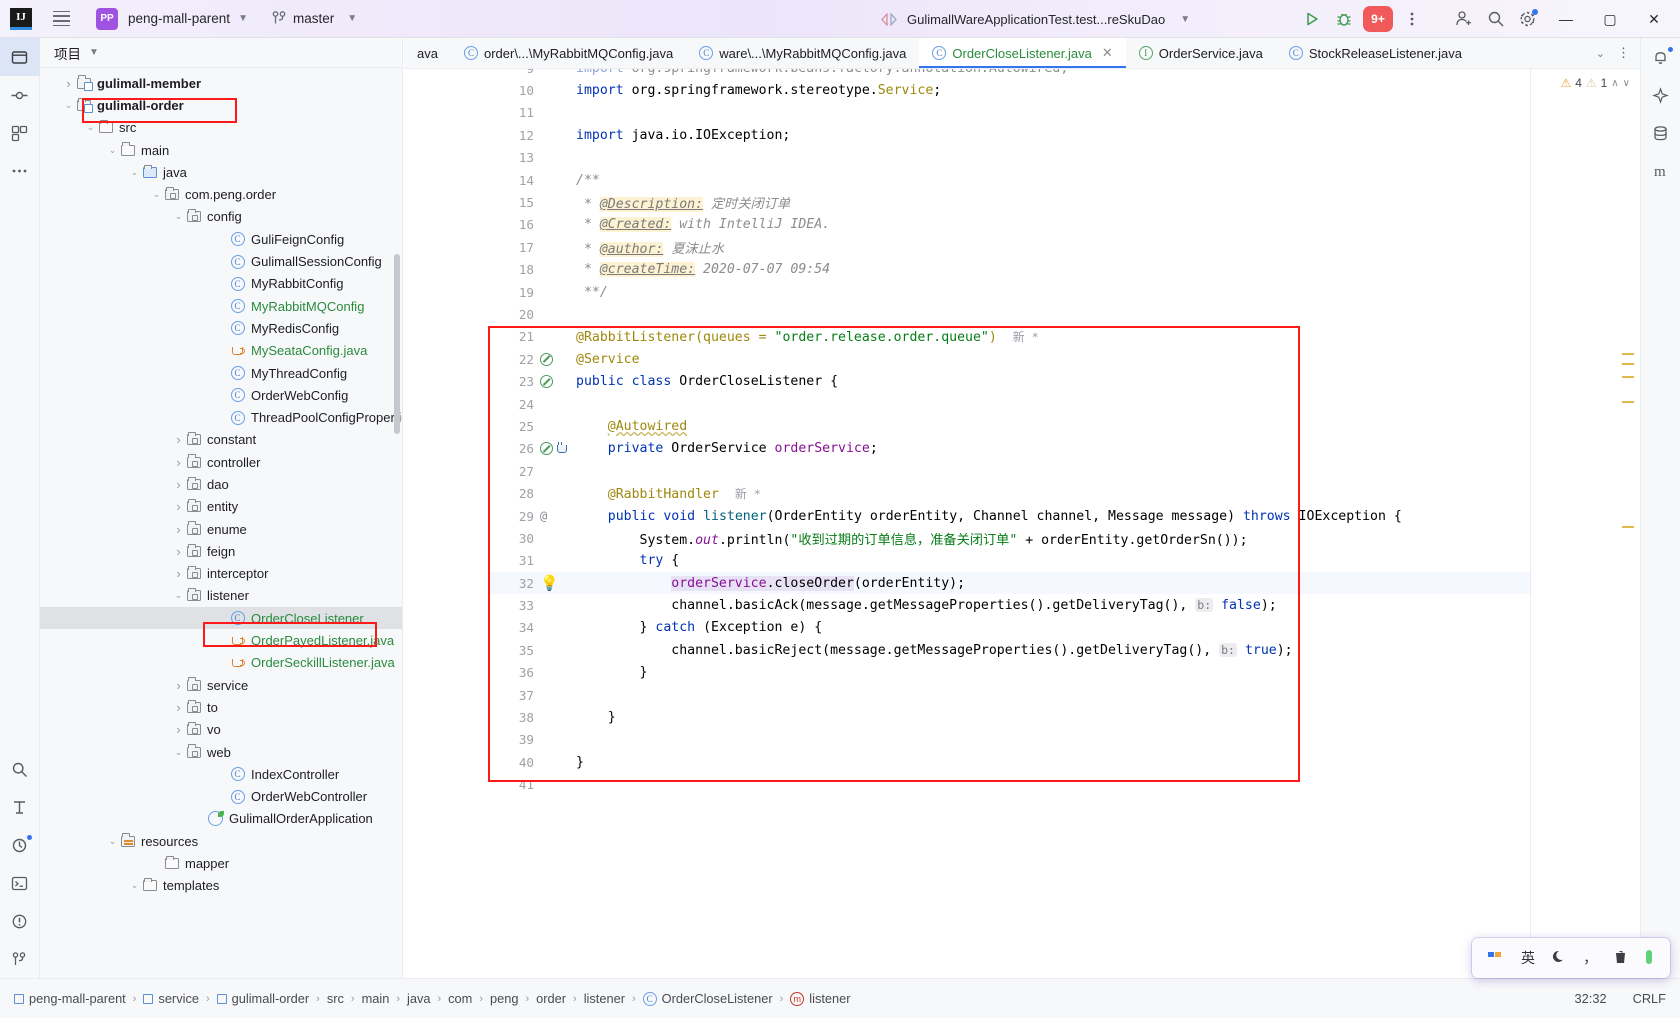  Describe the element at coordinates (221, 863) in the screenshot. I see `tree-item-mapper: mapper` at that location.